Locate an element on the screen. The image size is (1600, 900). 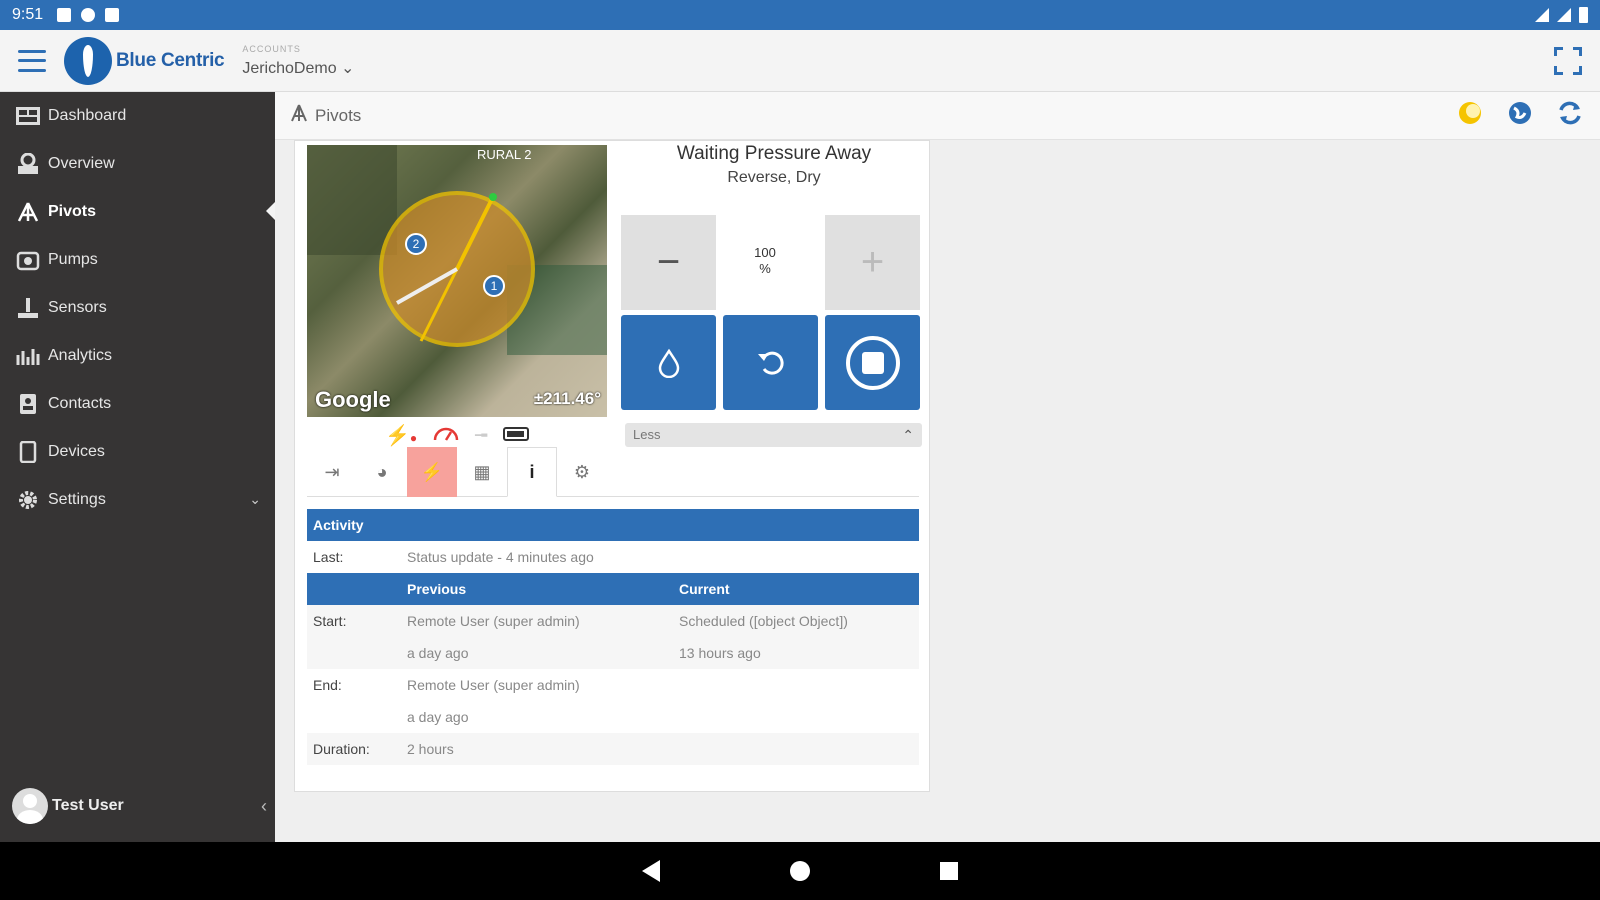
pivot-status-icons: ⚡● ╼ is located at coordinates (458, 435).